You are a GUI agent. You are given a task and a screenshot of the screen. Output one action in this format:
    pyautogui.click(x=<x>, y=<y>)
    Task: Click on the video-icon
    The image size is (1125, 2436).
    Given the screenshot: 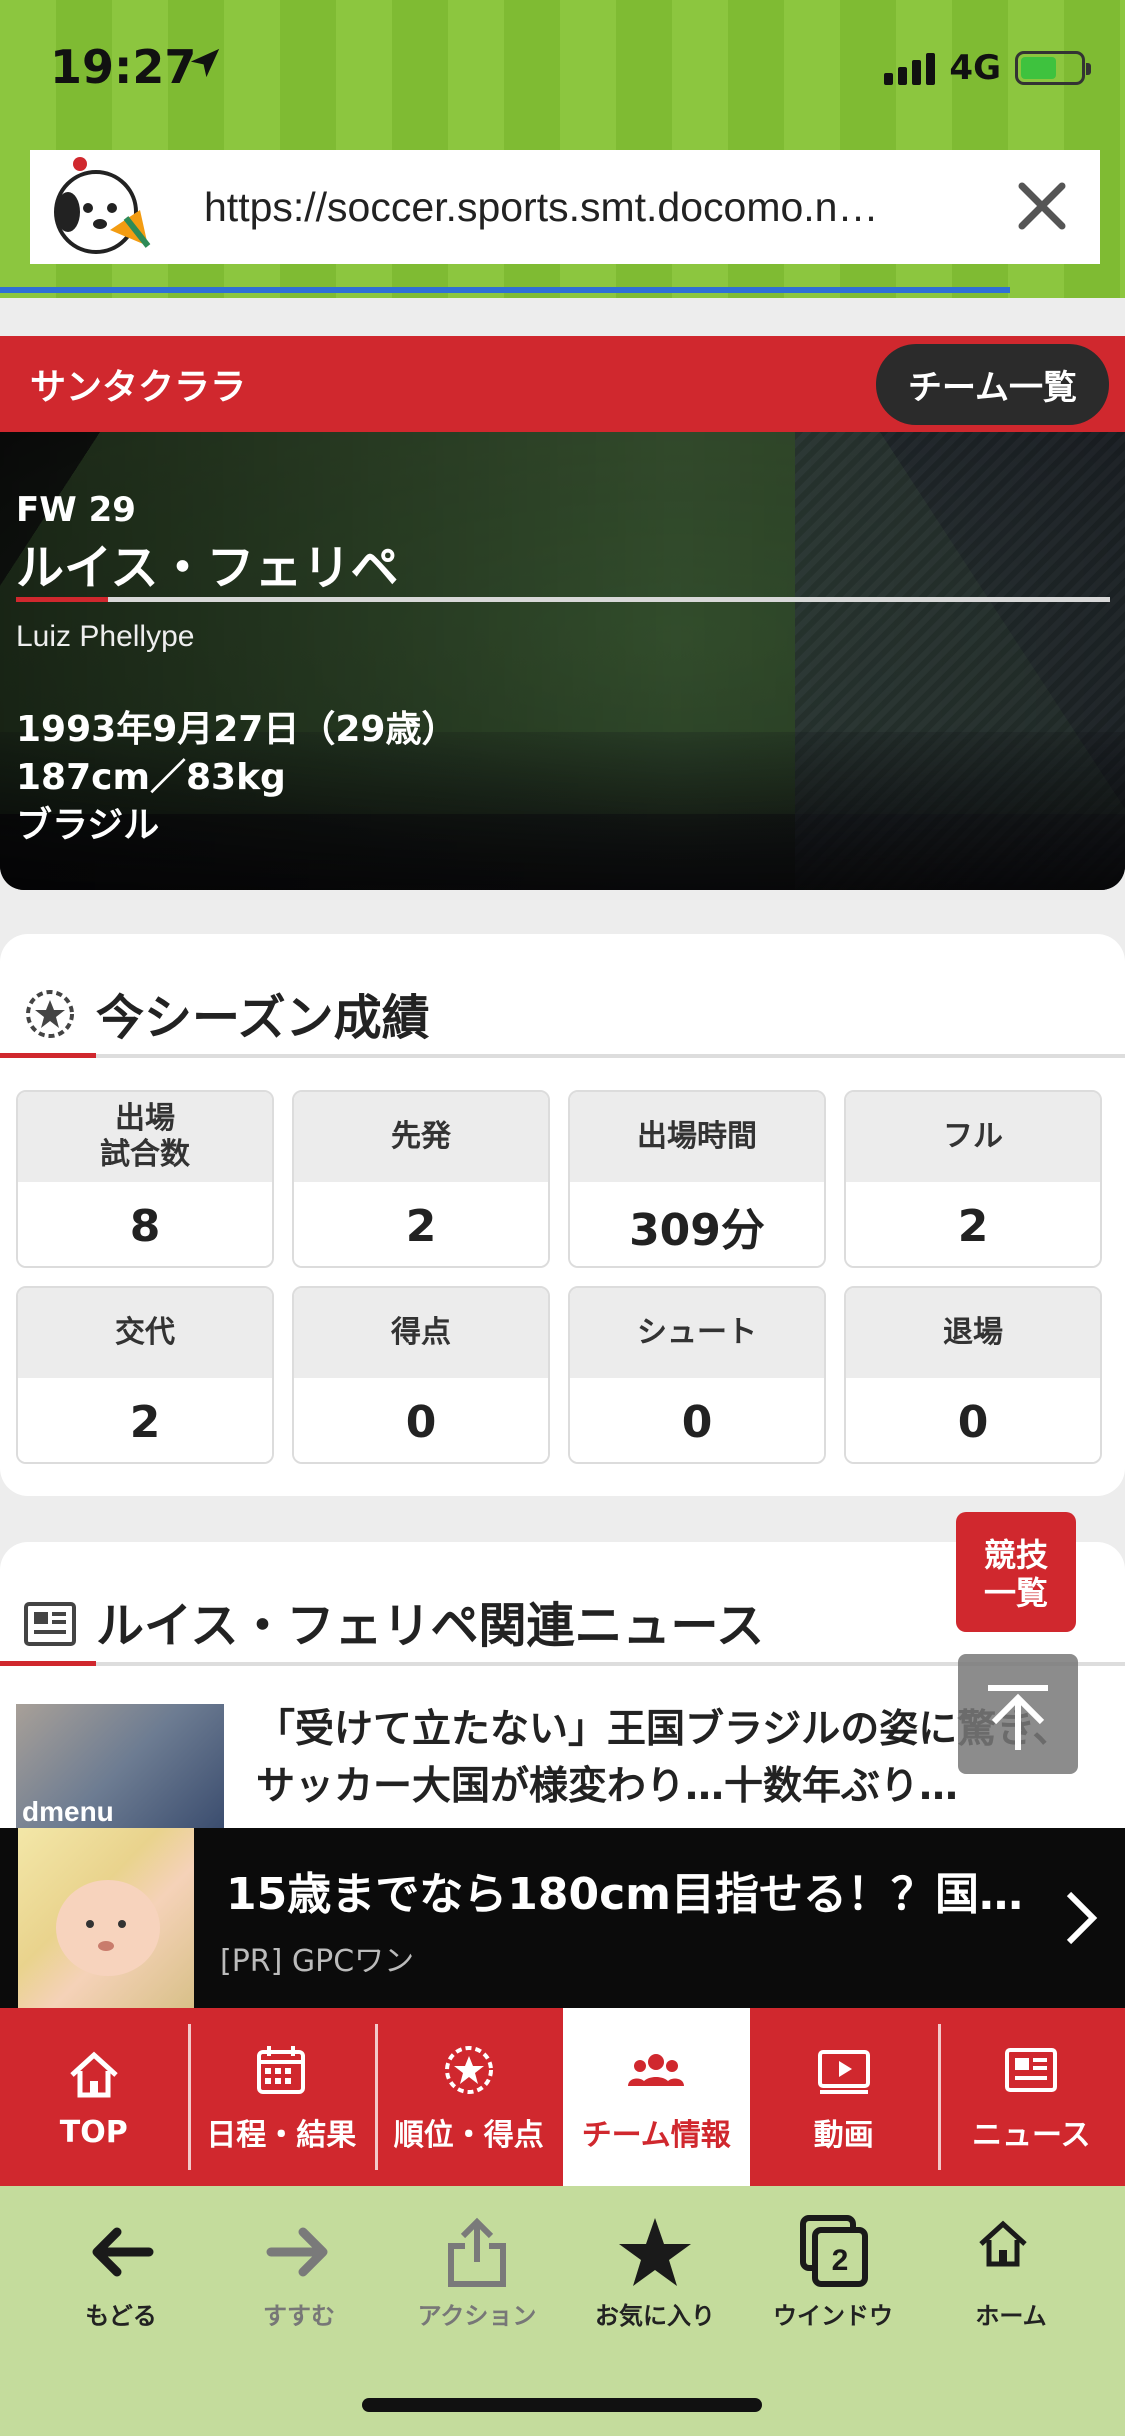 What is the action you would take?
    pyautogui.click(x=844, y=2070)
    